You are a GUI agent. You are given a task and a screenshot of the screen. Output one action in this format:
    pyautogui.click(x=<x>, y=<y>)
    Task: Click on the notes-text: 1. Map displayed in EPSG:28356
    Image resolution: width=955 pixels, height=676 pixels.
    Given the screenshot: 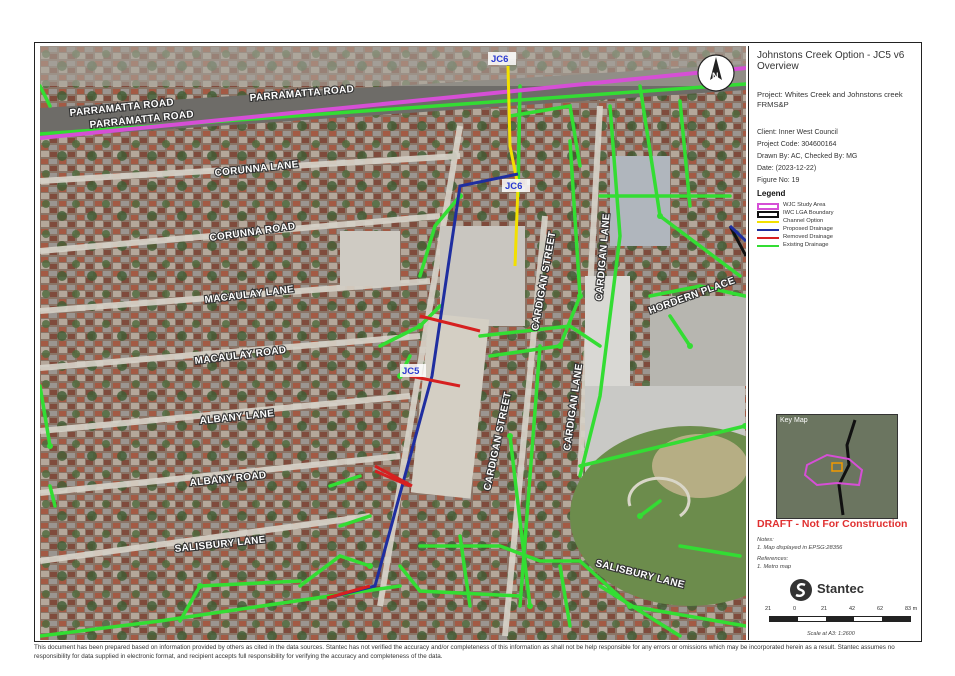 What is the action you would take?
    pyautogui.click(x=800, y=548)
    